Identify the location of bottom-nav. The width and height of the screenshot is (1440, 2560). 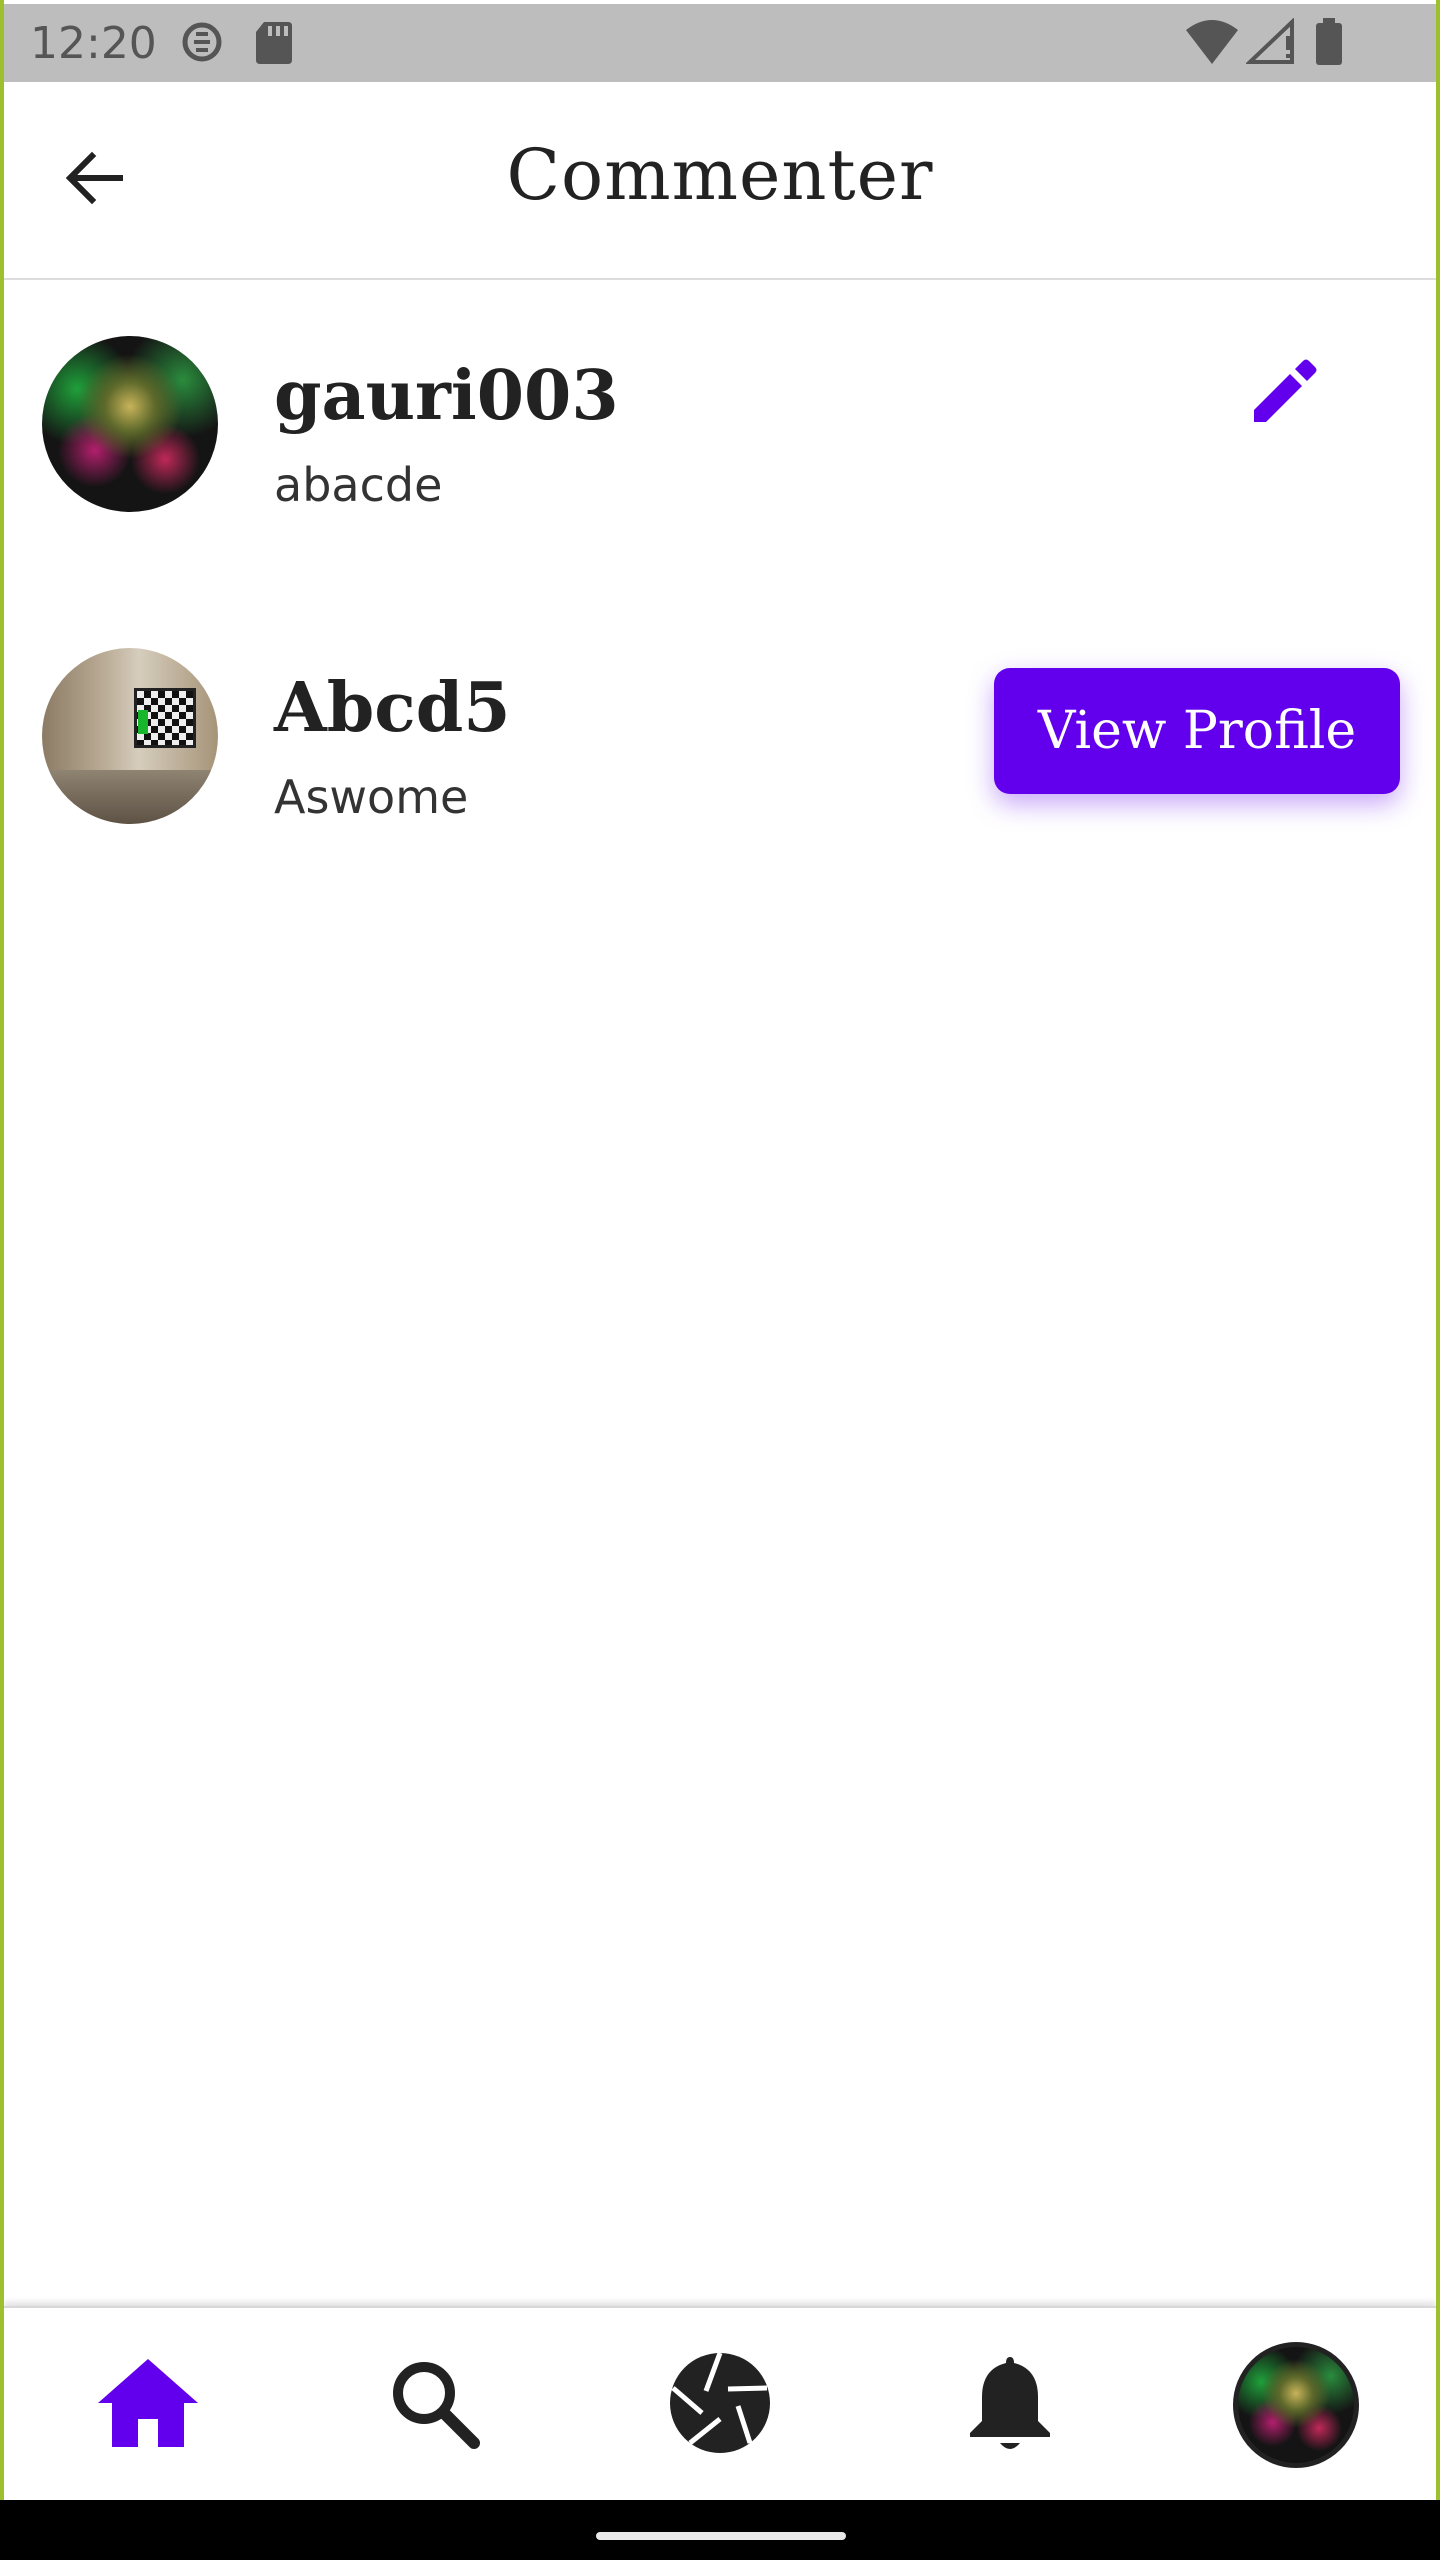
(720, 2403).